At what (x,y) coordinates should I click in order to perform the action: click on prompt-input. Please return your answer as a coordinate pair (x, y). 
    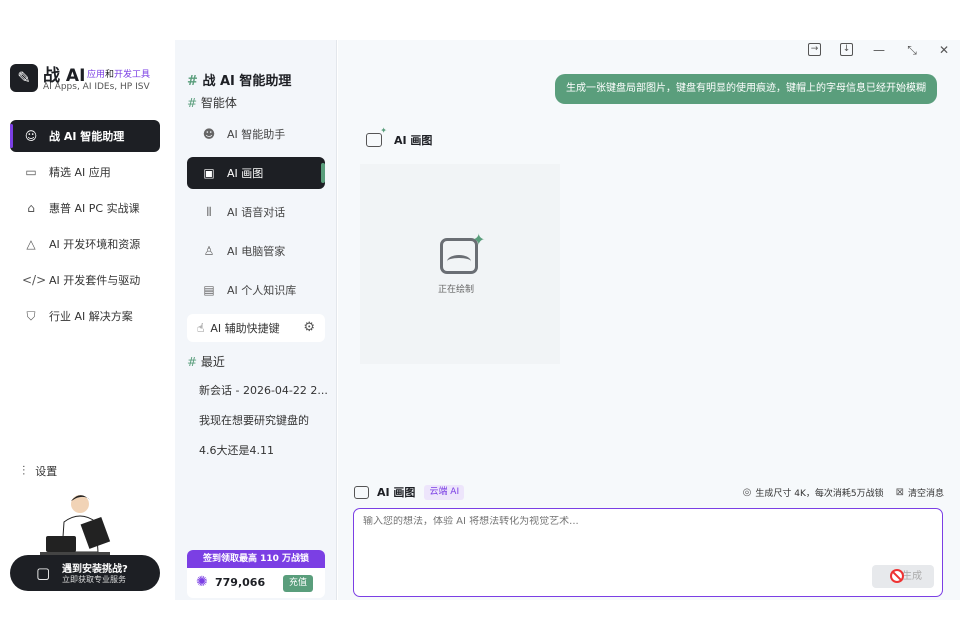
    Looking at the image, I should click on (643, 521).